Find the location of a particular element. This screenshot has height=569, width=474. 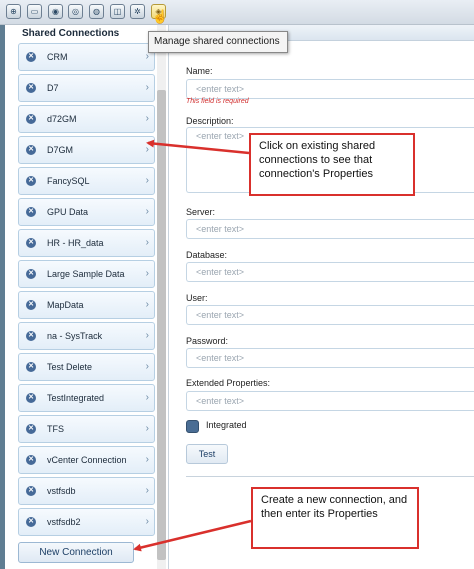

connection-label: MapData is located at coordinates (65, 305).